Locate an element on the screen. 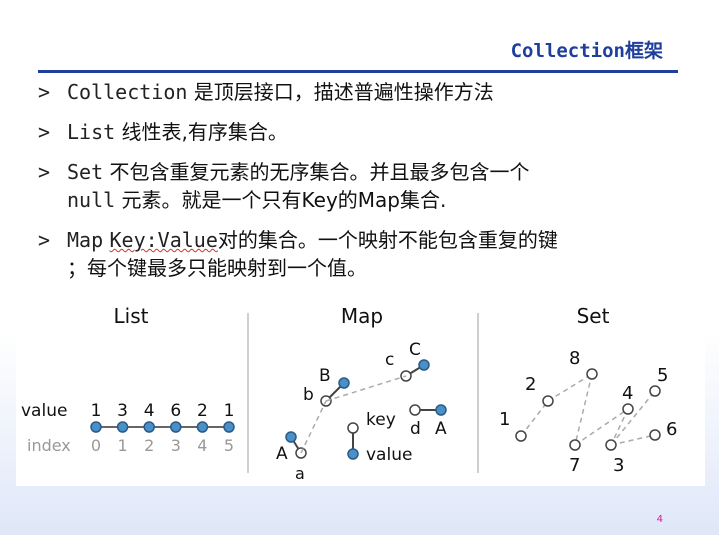  map-legend-key-node is located at coordinates (353, 428).